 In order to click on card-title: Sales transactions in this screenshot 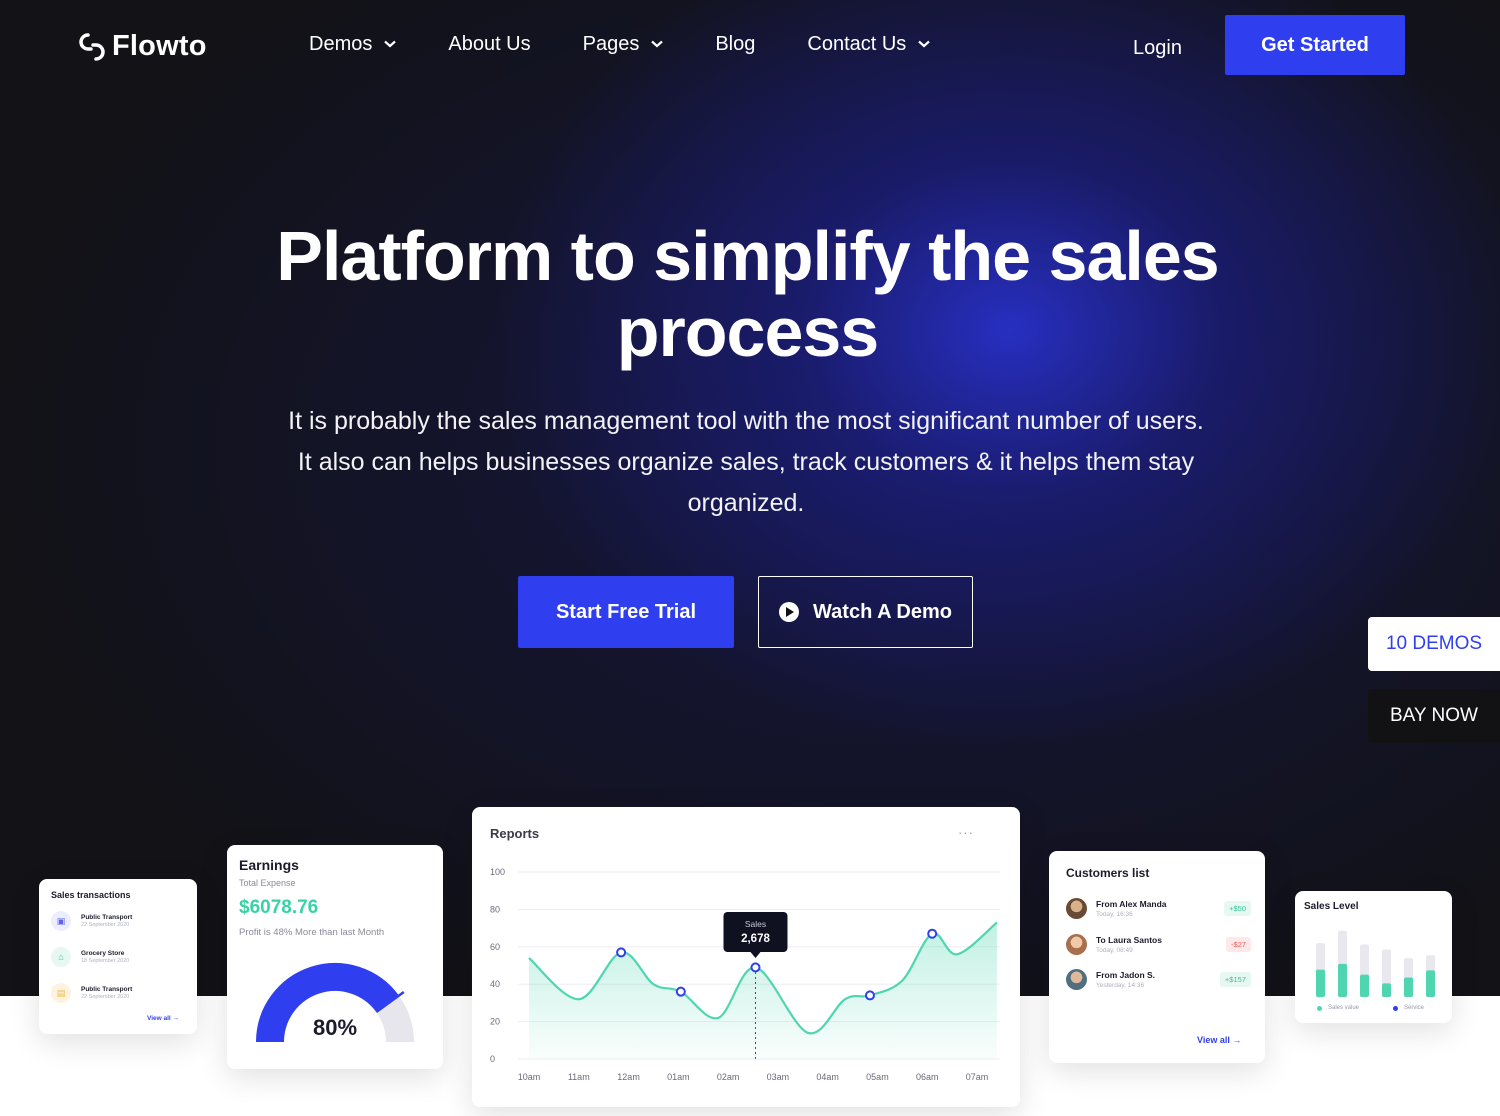, I will do `click(91, 895)`.